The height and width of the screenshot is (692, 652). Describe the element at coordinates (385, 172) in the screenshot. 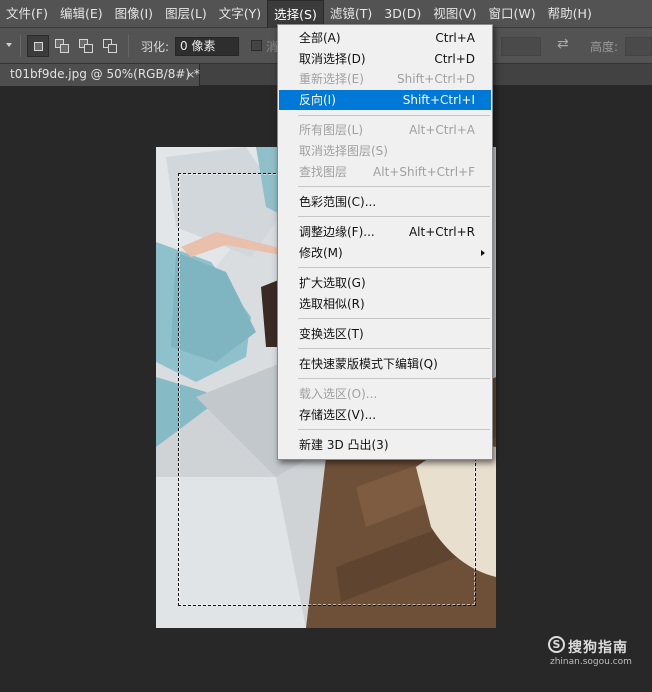

I see `menu-item-find-layers: 查找图层 Alt+Shift+Ctrl+F` at that location.